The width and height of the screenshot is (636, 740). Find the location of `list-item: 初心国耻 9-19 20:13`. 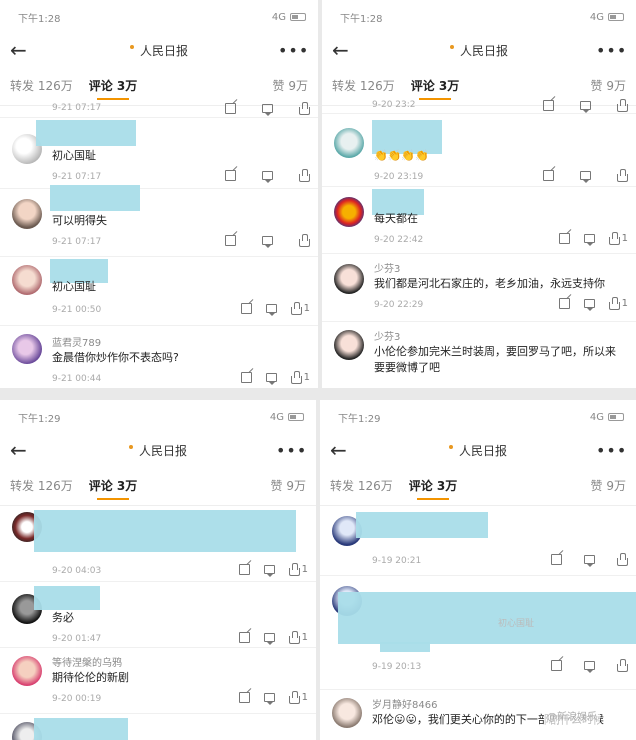

list-item: 初心国耻 9-19 20:13 is located at coordinates (478, 633).